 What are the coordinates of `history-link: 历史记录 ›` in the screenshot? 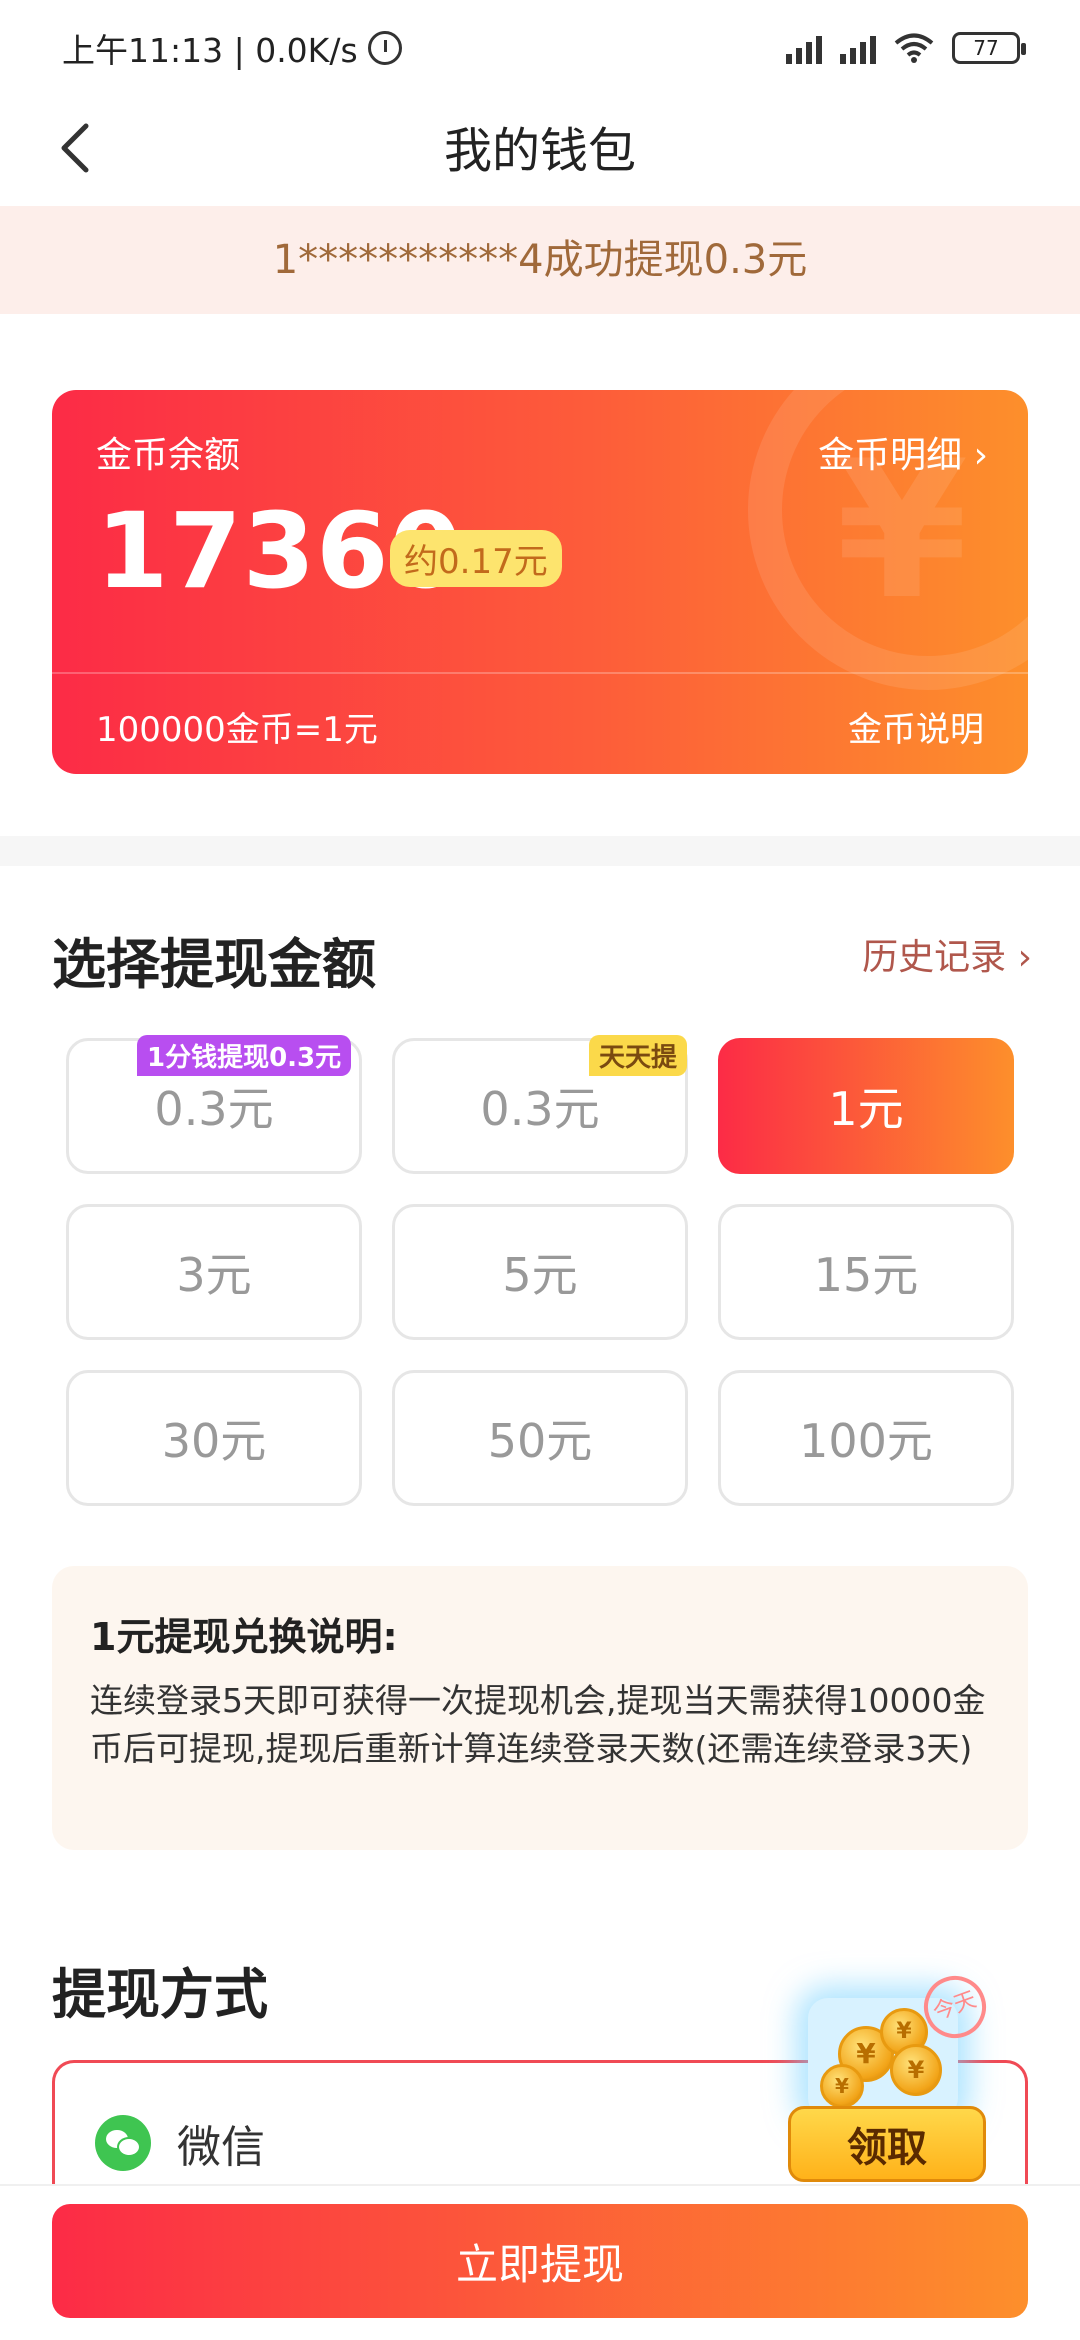 It's located at (947, 954).